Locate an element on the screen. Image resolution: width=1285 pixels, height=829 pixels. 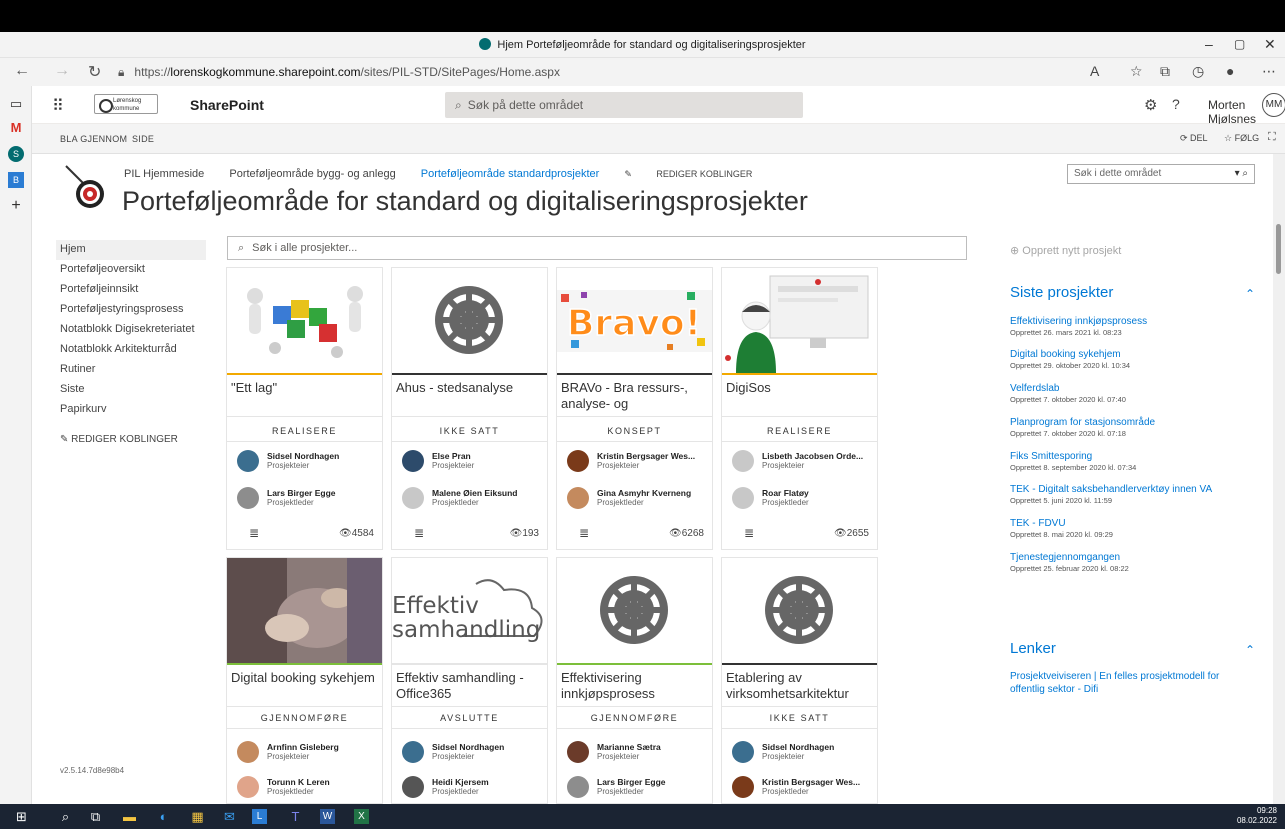
crumb-pil-home: PIL Hjemmeside is located at coordinates (164, 174).